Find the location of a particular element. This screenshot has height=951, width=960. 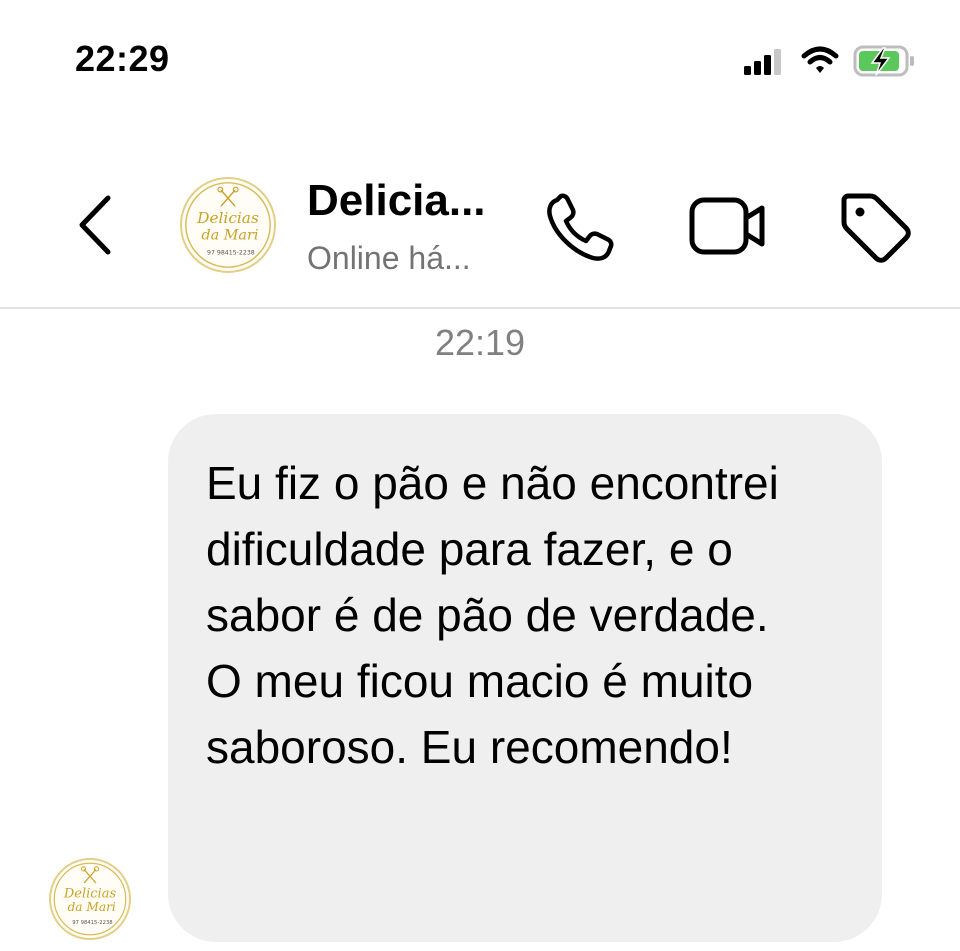

battery-charging-icon is located at coordinates (883, 61).